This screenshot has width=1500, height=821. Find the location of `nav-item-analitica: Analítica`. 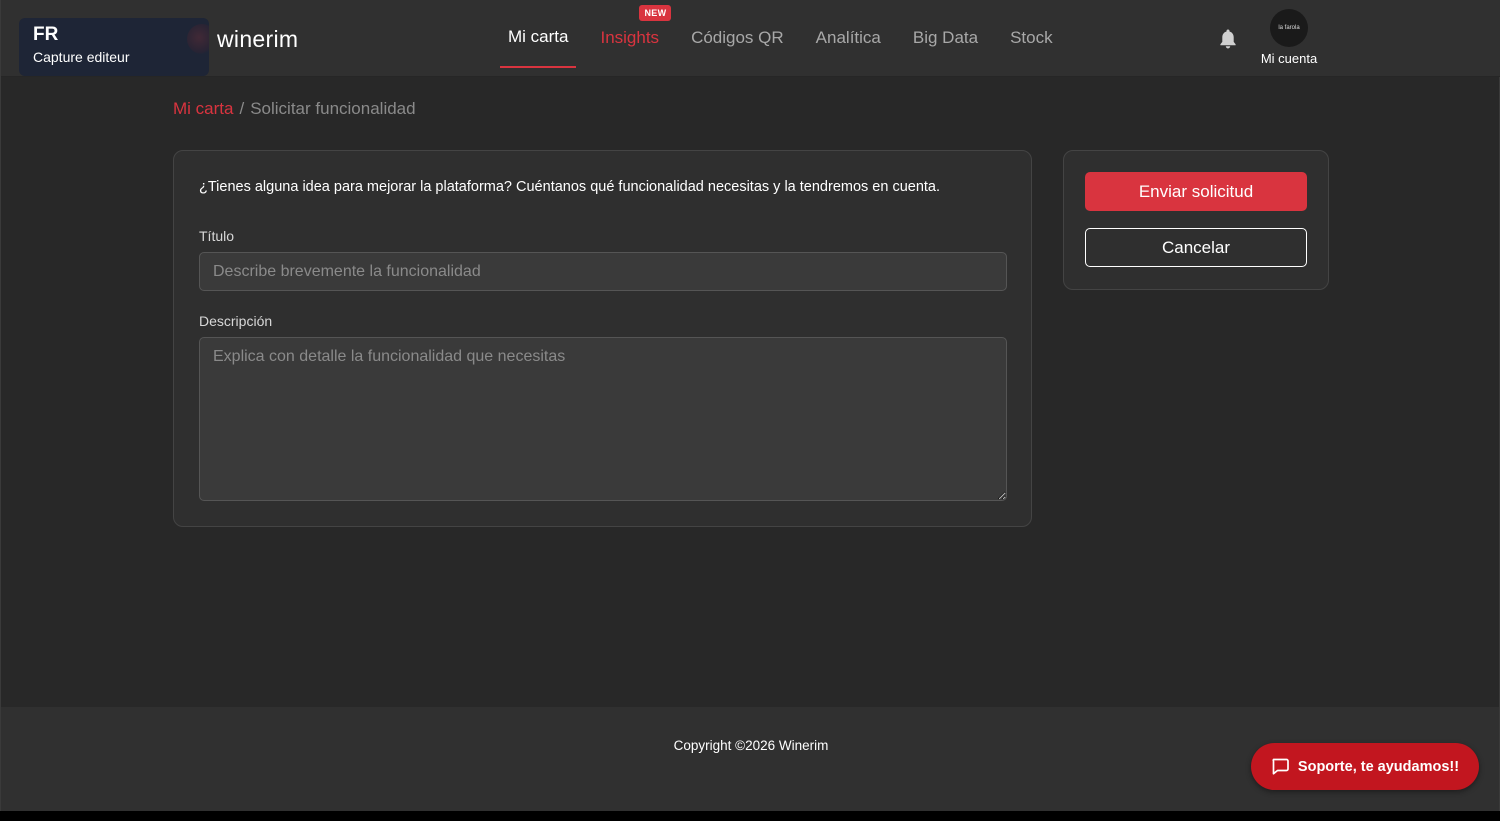

nav-item-analitica: Analítica is located at coordinates (848, 38).